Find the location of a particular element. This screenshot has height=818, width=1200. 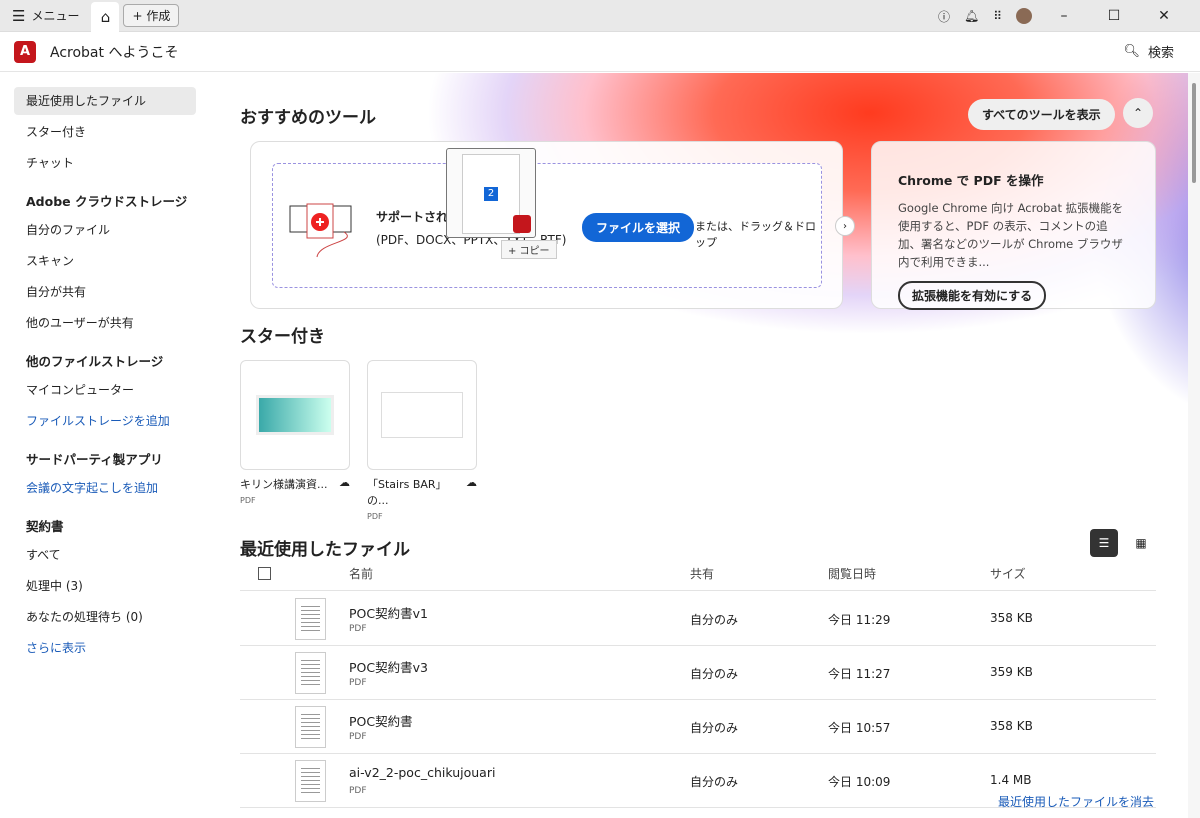

apps-grid-icon: ⠿ is located at coordinates (997, 16).